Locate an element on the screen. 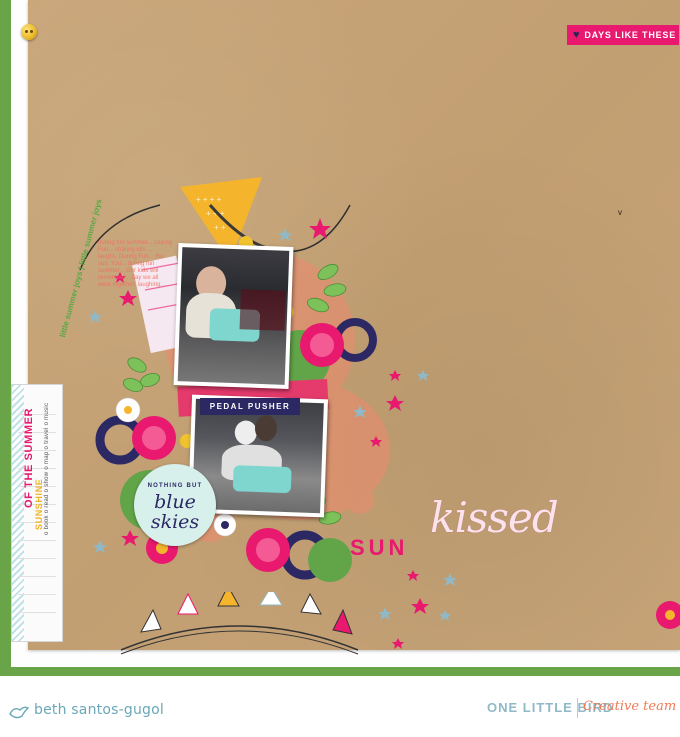  blue-skies-circle: NOTHING BUT blue skies is located at coordinates (175, 505).